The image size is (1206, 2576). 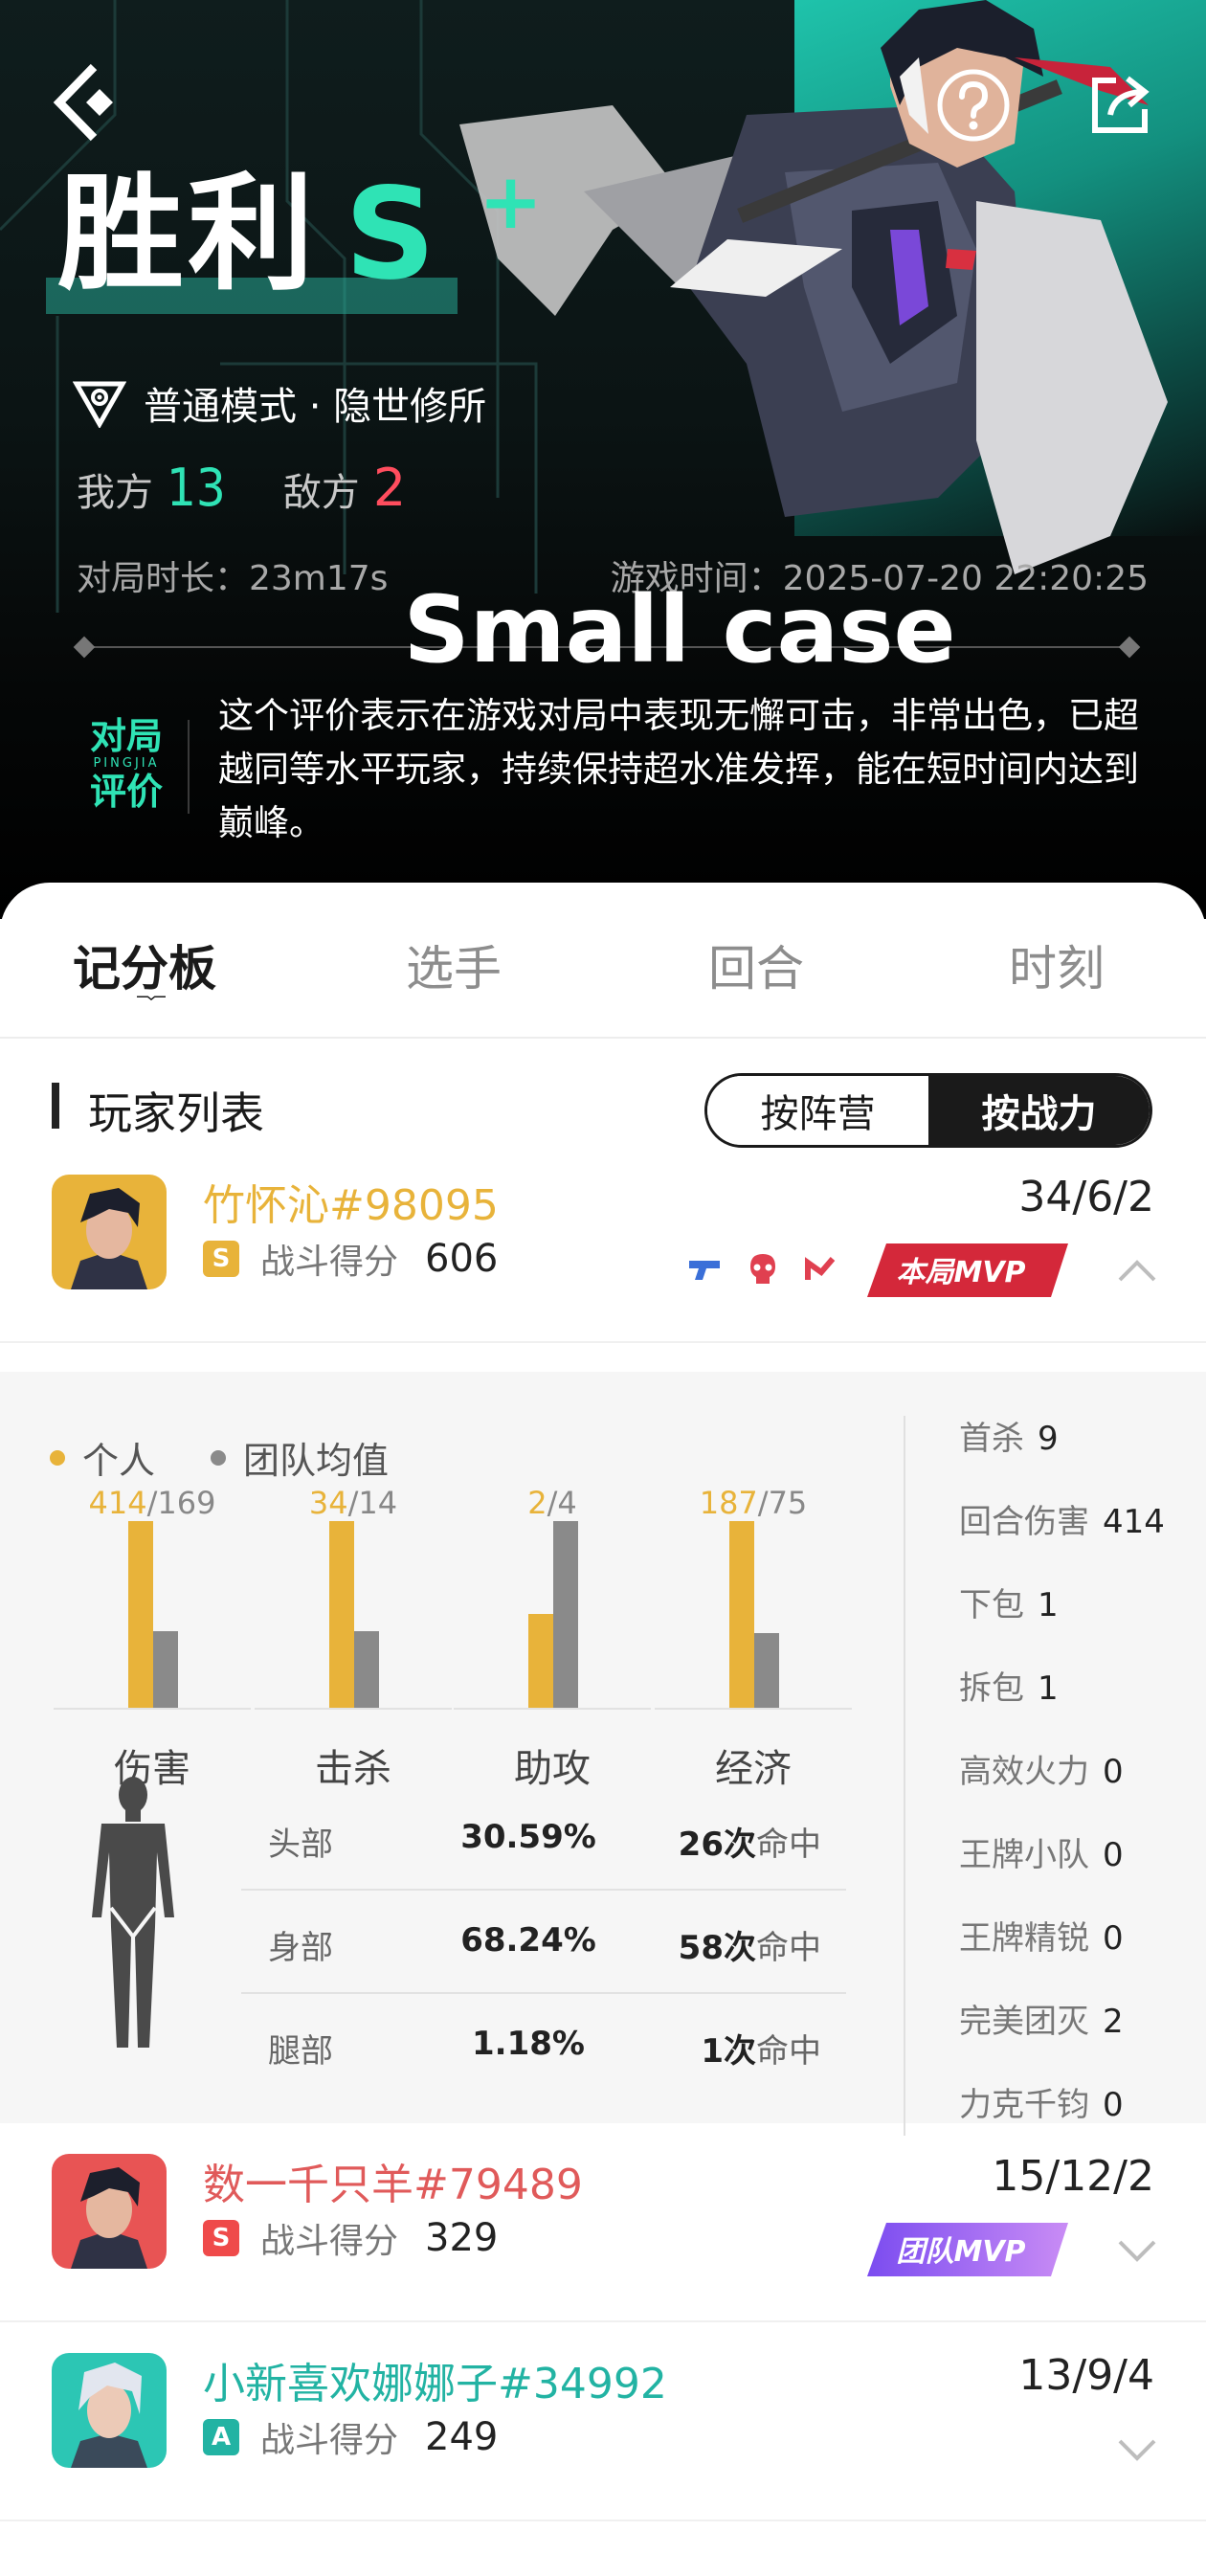 I want to click on stat-label: 首杀, so click(x=991, y=1439).